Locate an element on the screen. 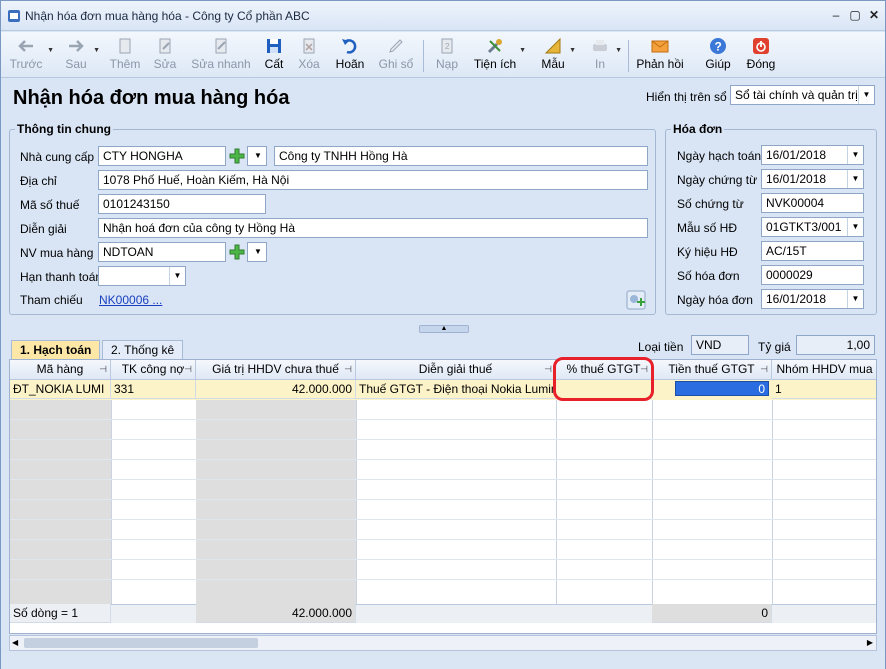  undo-button: Hoãn is located at coordinates (350, 55).